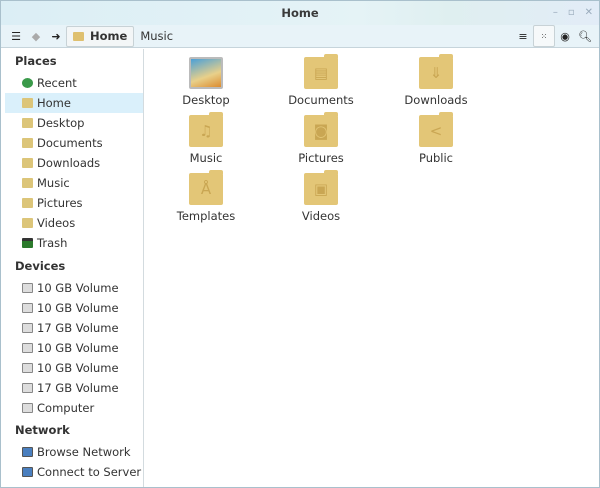  Describe the element at coordinates (40, 266) in the screenshot. I see `devices-header: Devices` at that location.